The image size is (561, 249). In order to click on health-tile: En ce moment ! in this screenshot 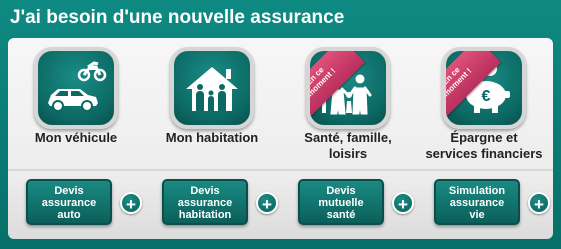, I will do `click(348, 88)`.